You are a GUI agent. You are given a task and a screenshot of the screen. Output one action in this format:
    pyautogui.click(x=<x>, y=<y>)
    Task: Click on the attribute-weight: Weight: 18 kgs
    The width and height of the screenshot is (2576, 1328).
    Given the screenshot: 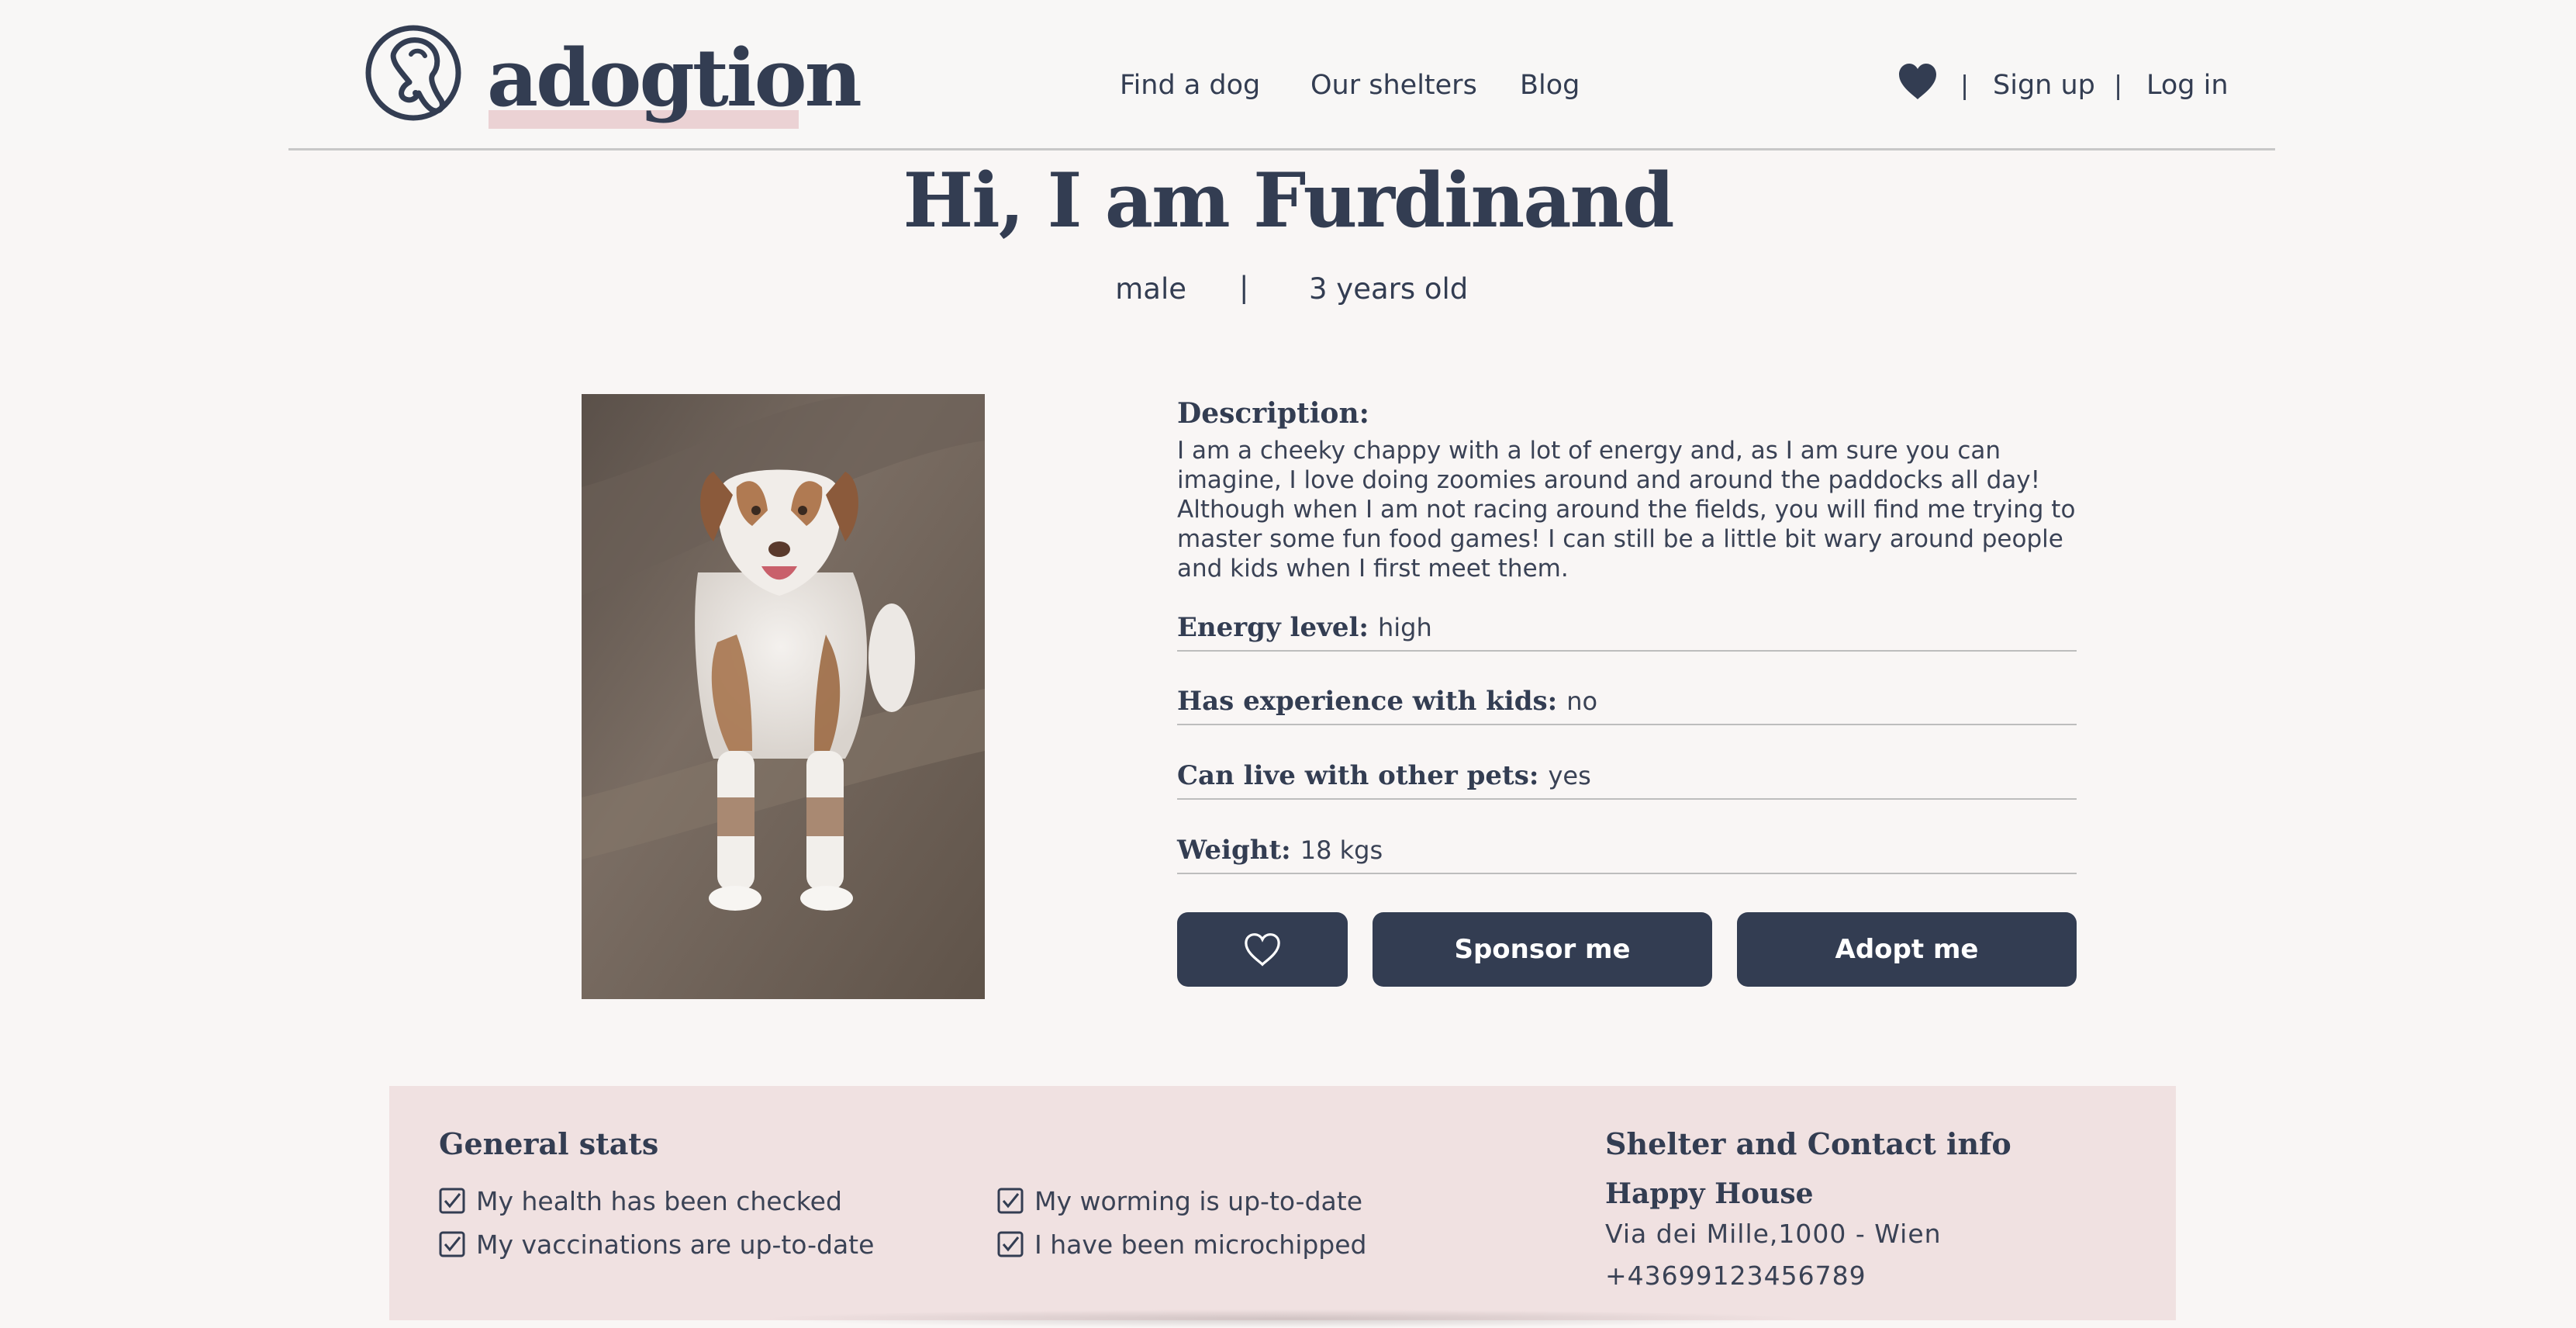 What is the action you would take?
    pyautogui.click(x=1627, y=850)
    